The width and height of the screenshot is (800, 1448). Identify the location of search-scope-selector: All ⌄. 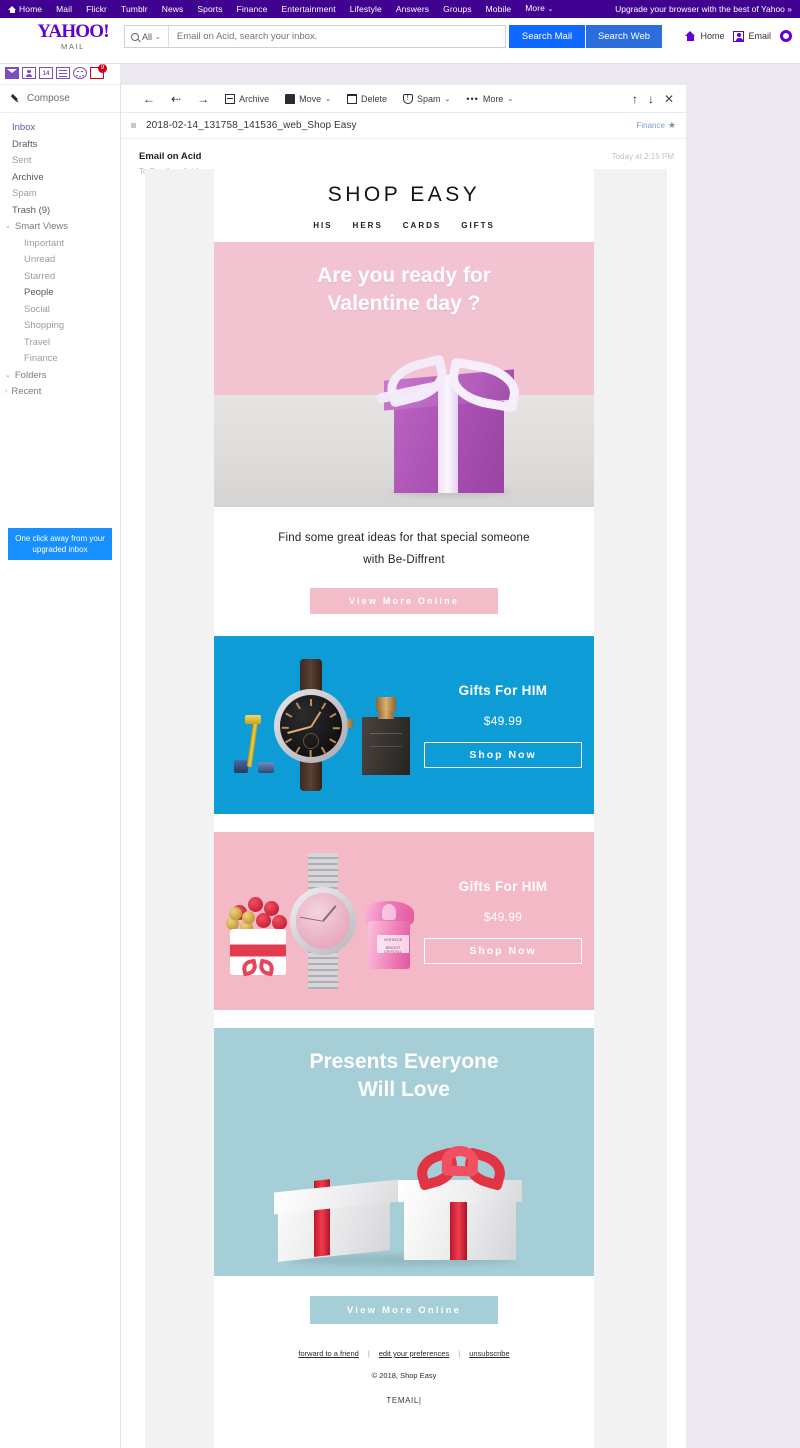
(147, 36).